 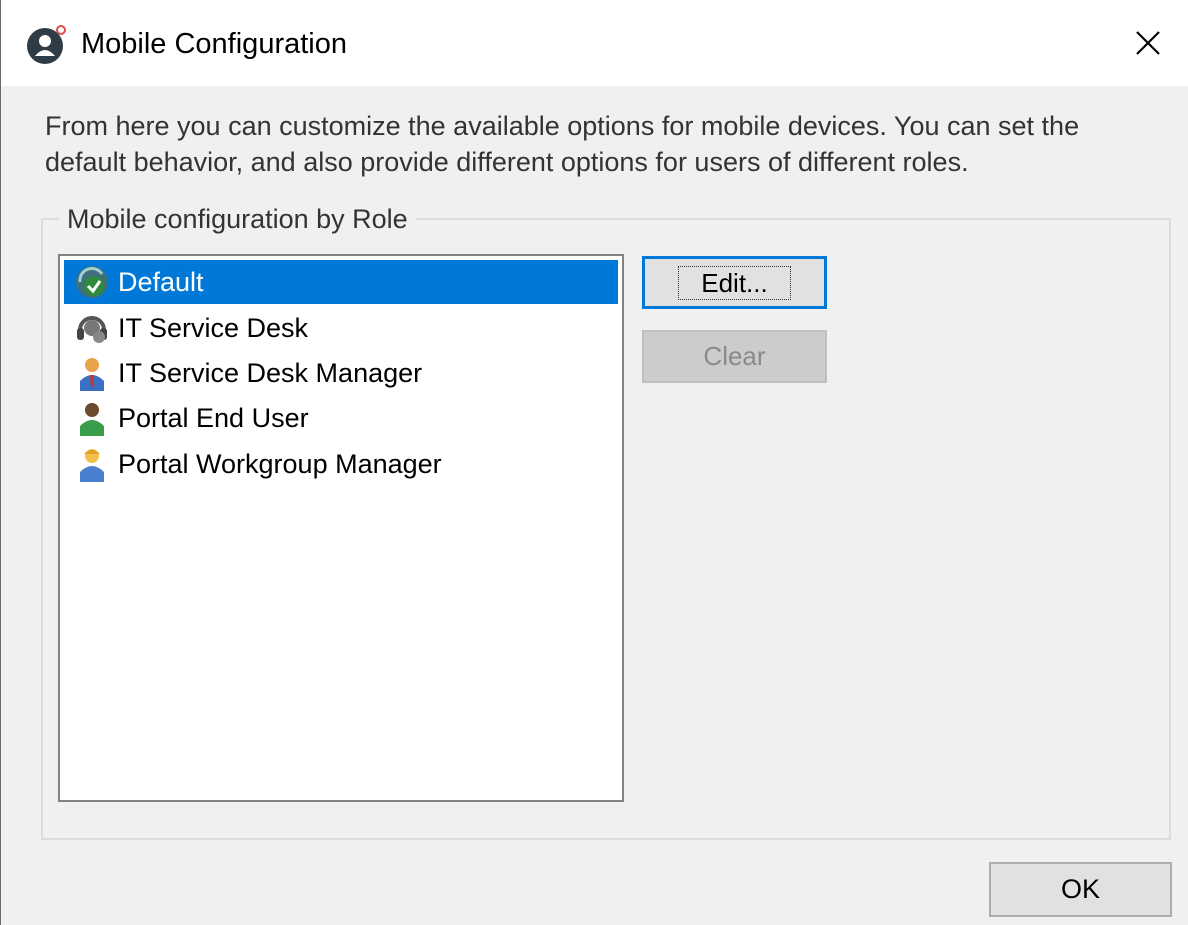 What do you see at coordinates (341, 328) in the screenshot?
I see `list-item-it-service-desk: IT Service Desk` at bounding box center [341, 328].